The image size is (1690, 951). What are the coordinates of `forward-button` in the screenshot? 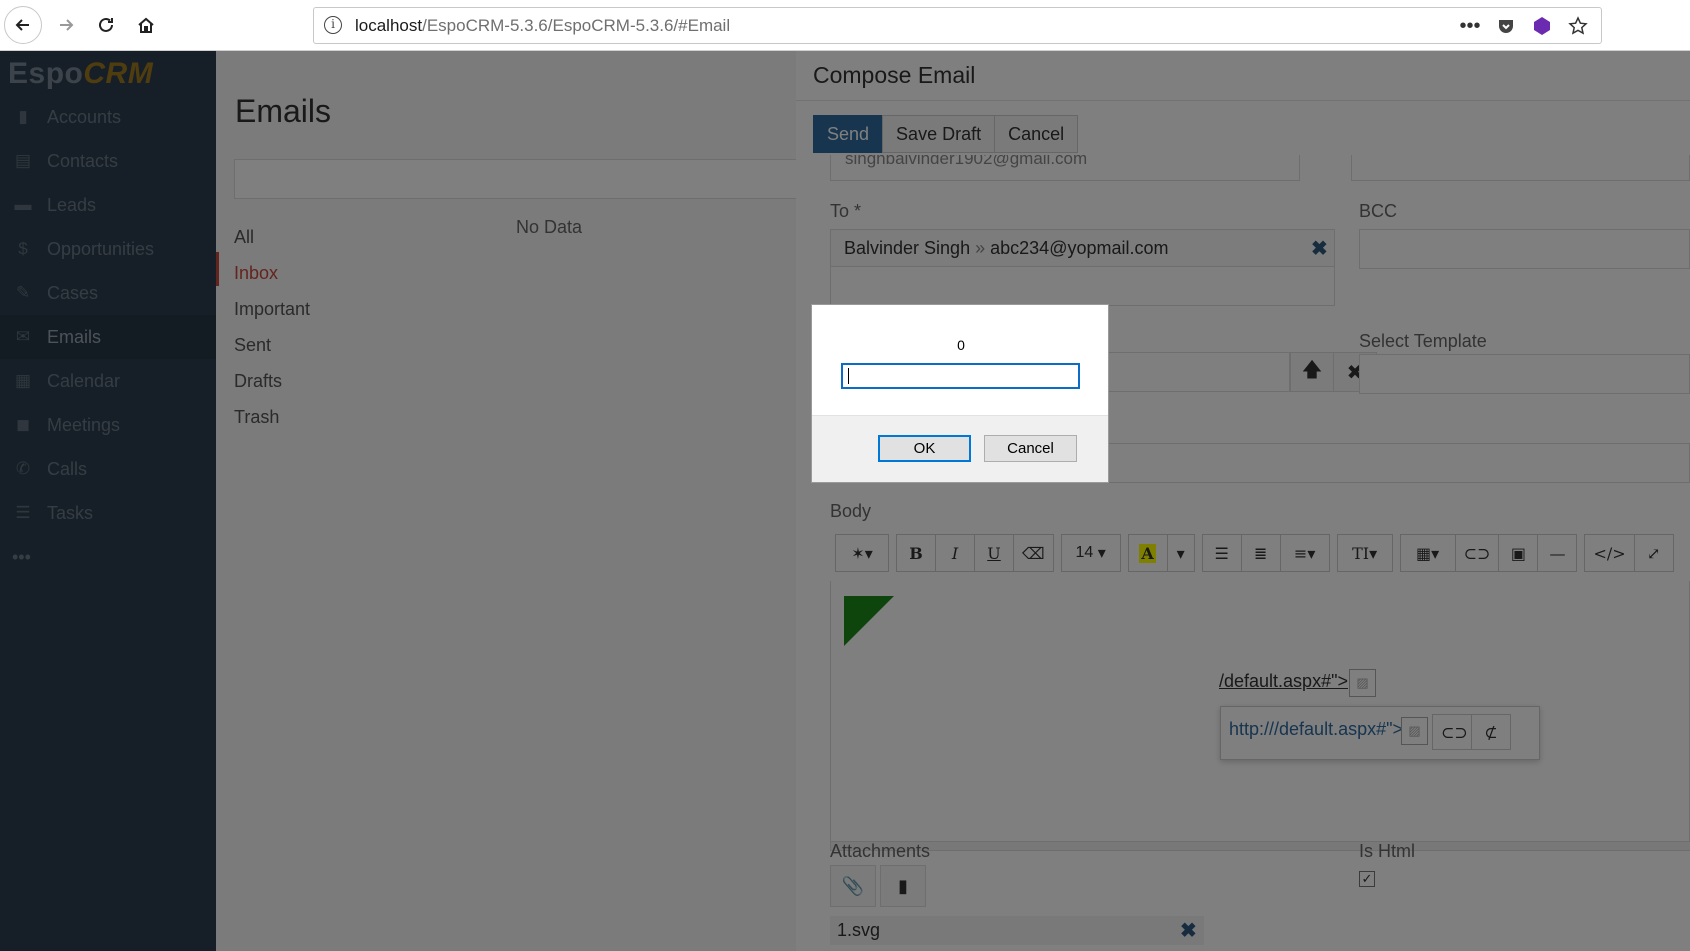 It's located at (66, 25).